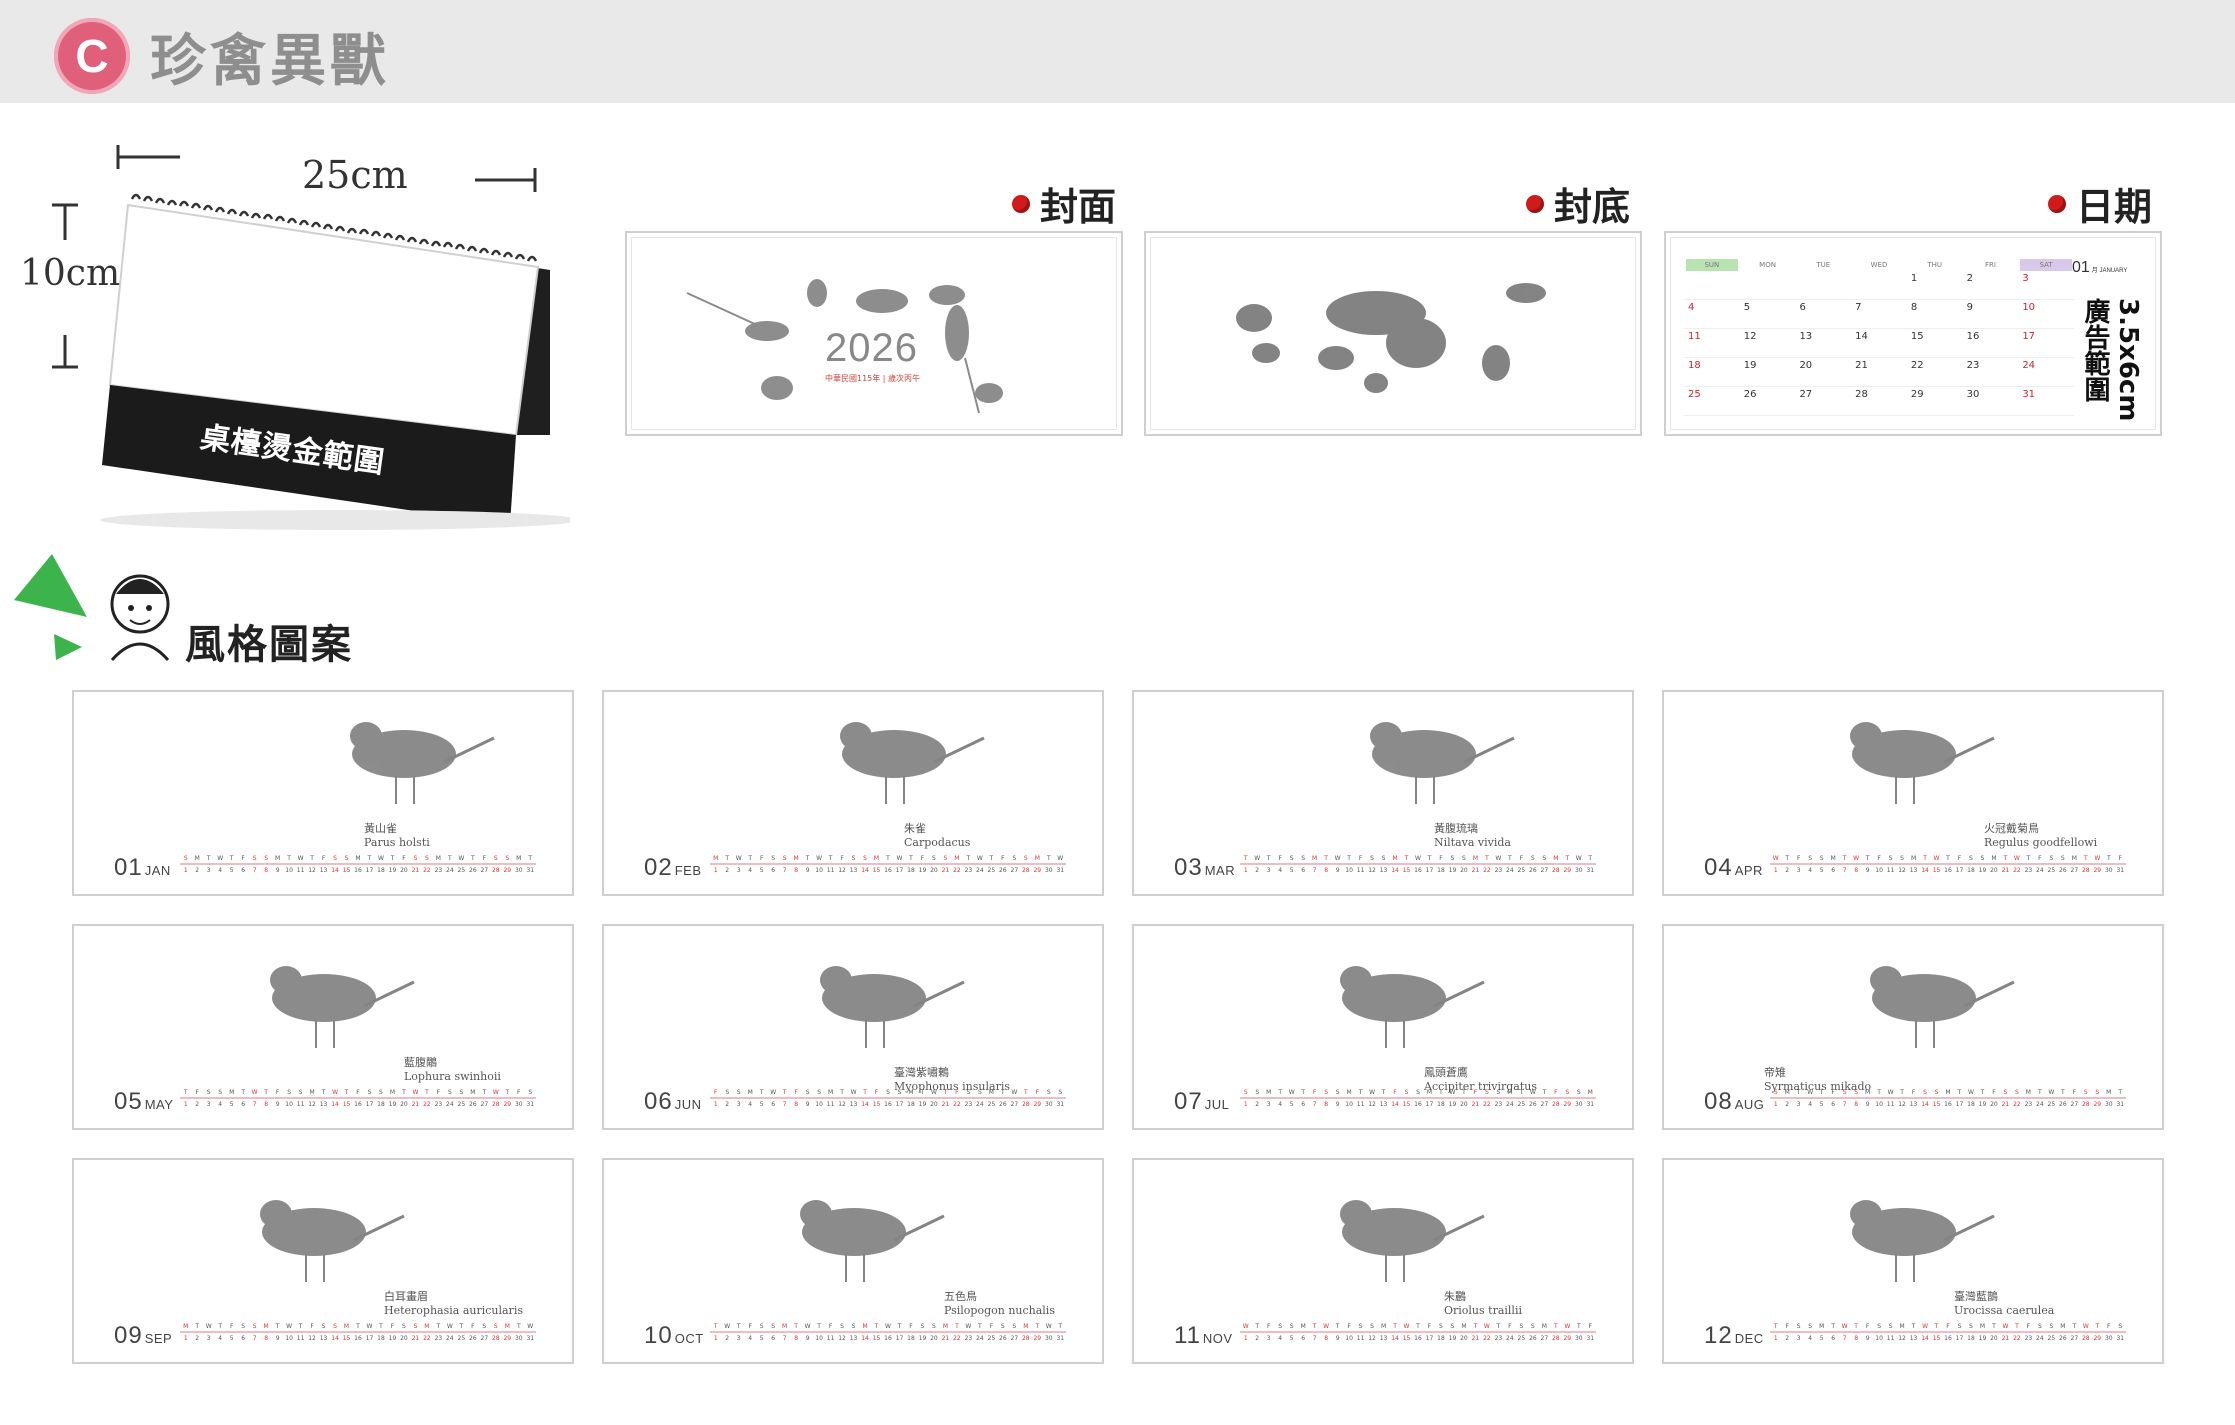  Describe the element at coordinates (266, 1338) in the screenshot. I see `day-number: 8` at that location.